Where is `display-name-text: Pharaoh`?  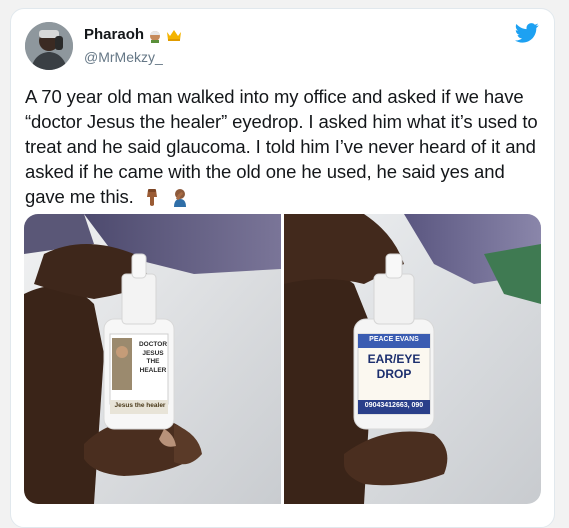
display-name-text: Pharaoh is located at coordinates (114, 34).